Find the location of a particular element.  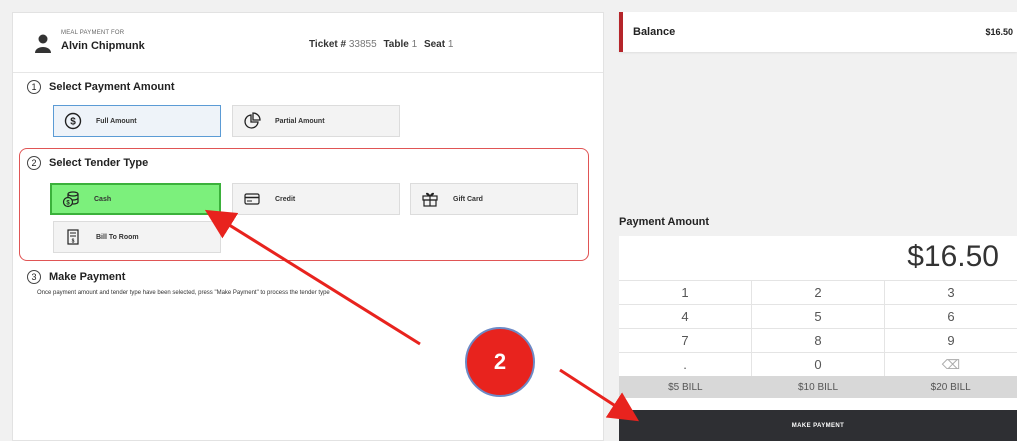

five-dollar-bill-button: $5 BILL is located at coordinates (685, 387).